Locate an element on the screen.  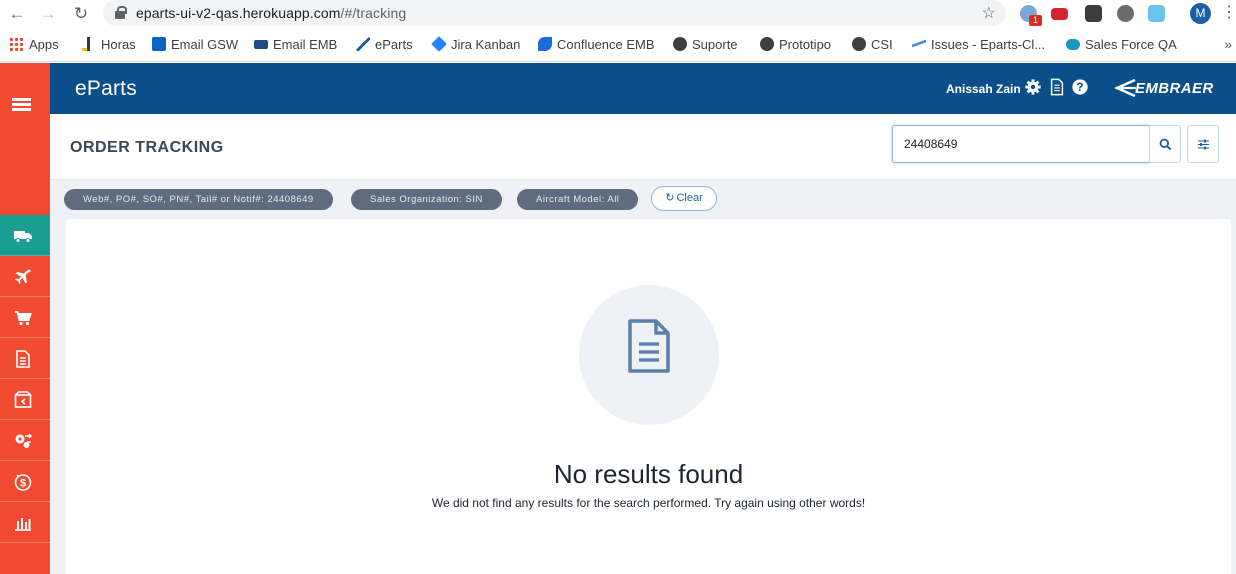
sidebar-item-repairs is located at coordinates (25, 440).